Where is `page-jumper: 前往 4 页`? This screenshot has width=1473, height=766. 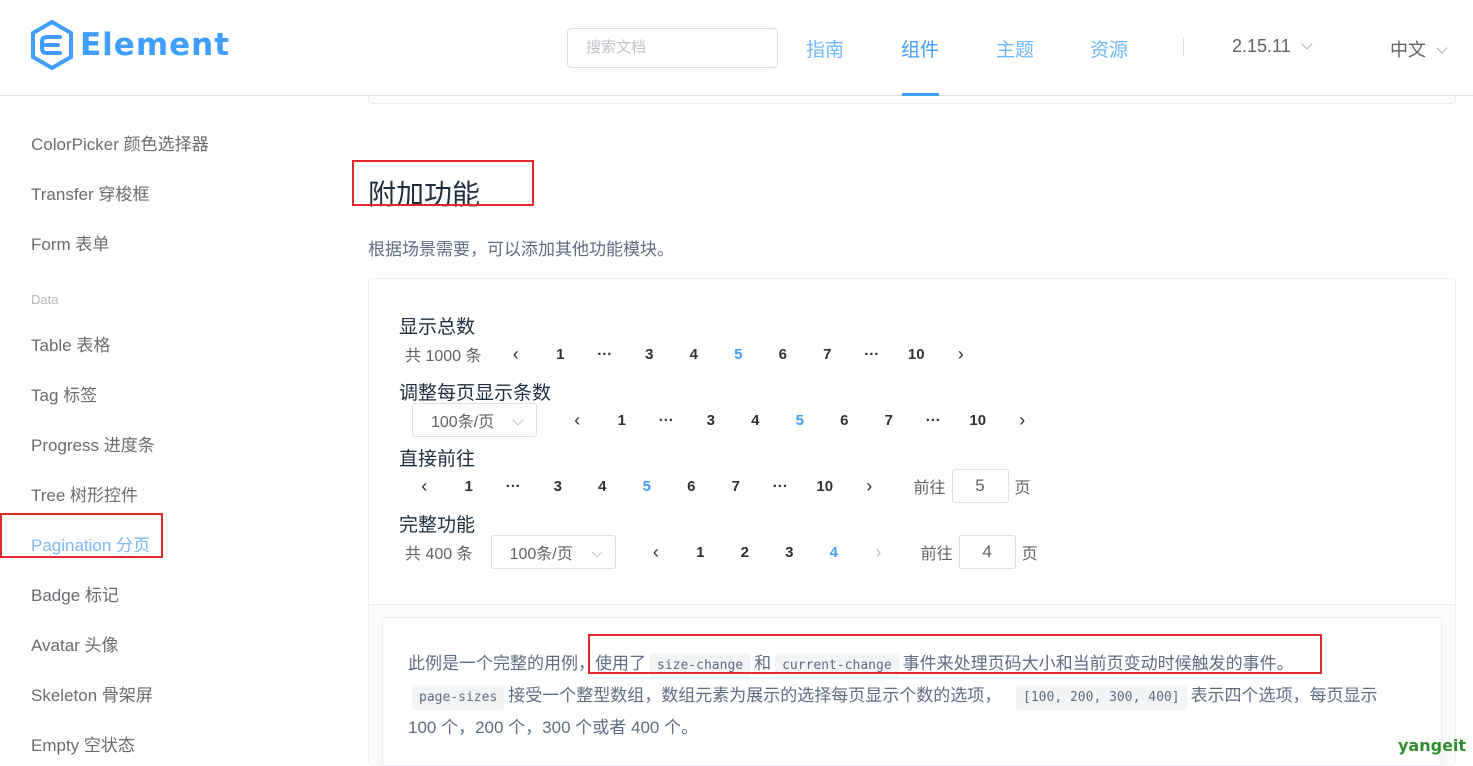 page-jumper: 前往 4 页 is located at coordinates (979, 552).